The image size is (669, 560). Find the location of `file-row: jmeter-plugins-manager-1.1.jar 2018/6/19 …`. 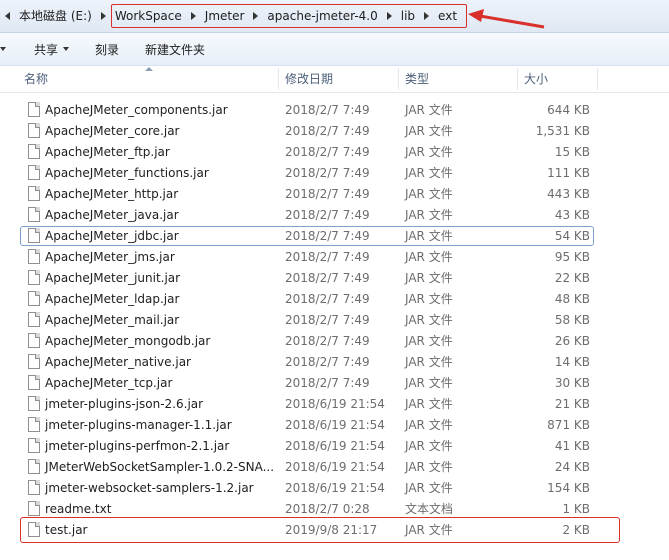

file-row: jmeter-plugins-manager-1.1.jar 2018/6/19 … is located at coordinates (334, 425).